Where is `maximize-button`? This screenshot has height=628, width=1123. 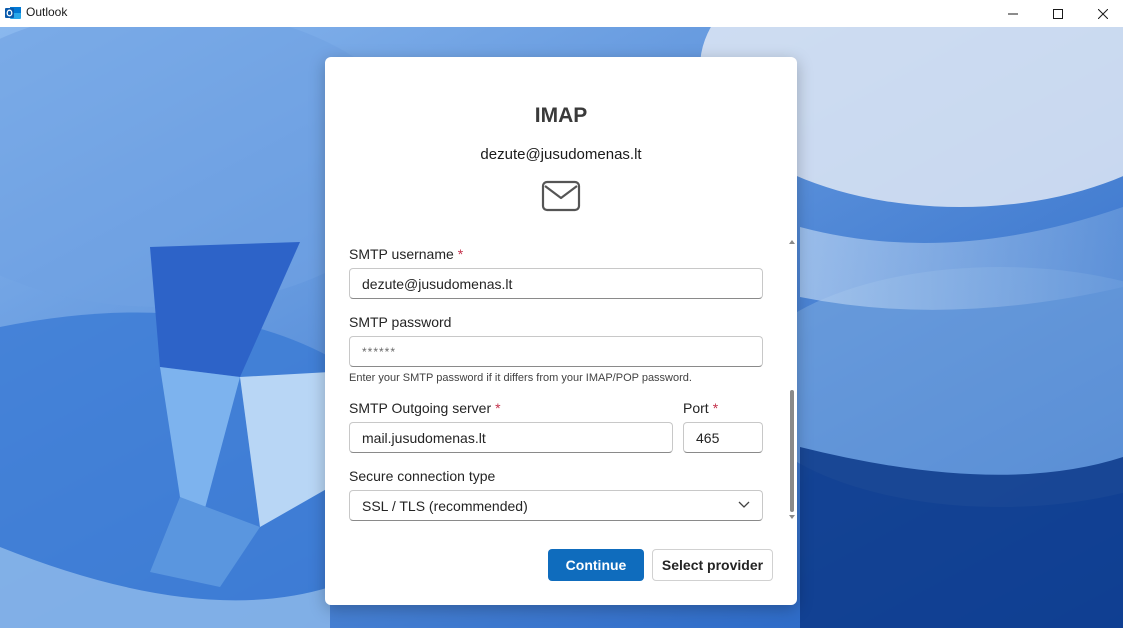 maximize-button is located at coordinates (1058, 13).